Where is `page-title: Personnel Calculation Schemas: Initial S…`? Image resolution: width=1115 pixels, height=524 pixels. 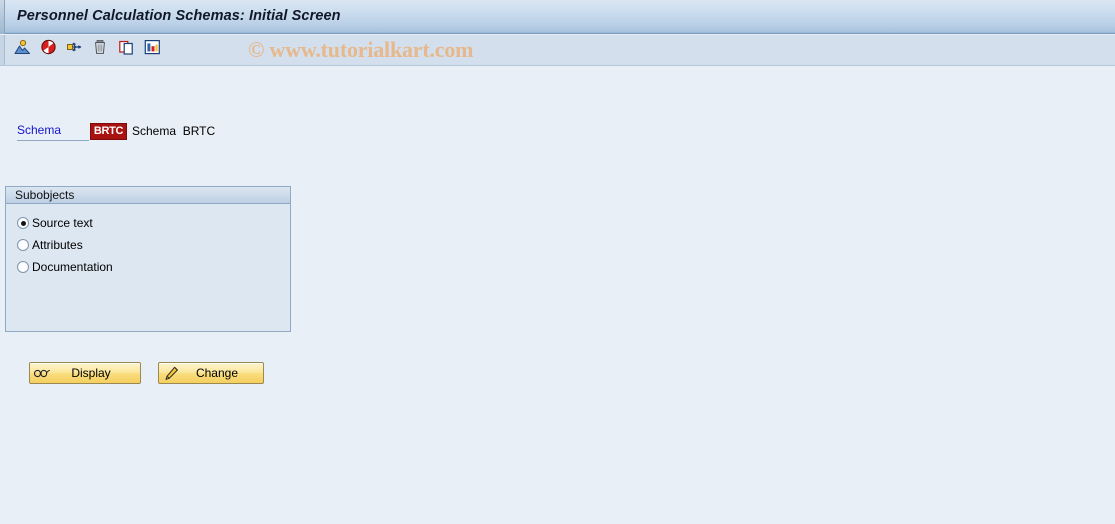
page-title: Personnel Calculation Schemas: Initial S… is located at coordinates (179, 16).